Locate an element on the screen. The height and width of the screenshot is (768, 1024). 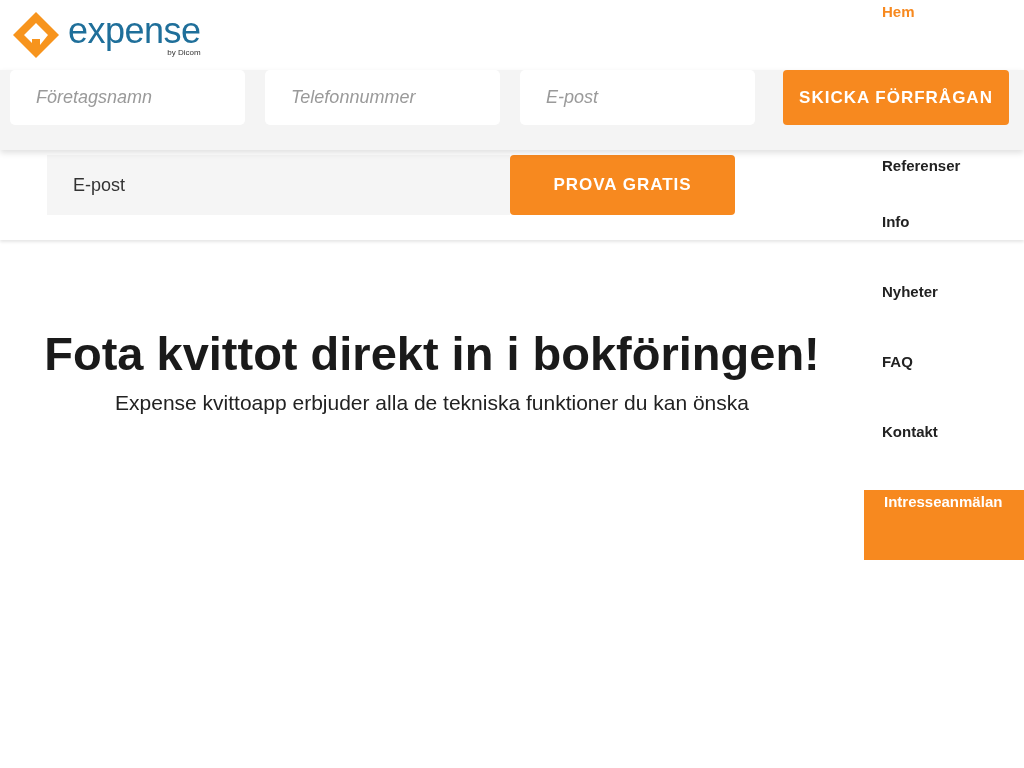
hero-subtitle: Expense kvittoapp erbjuder alla de tekniska funktioner du kan önska is located at coordinates (432, 403).